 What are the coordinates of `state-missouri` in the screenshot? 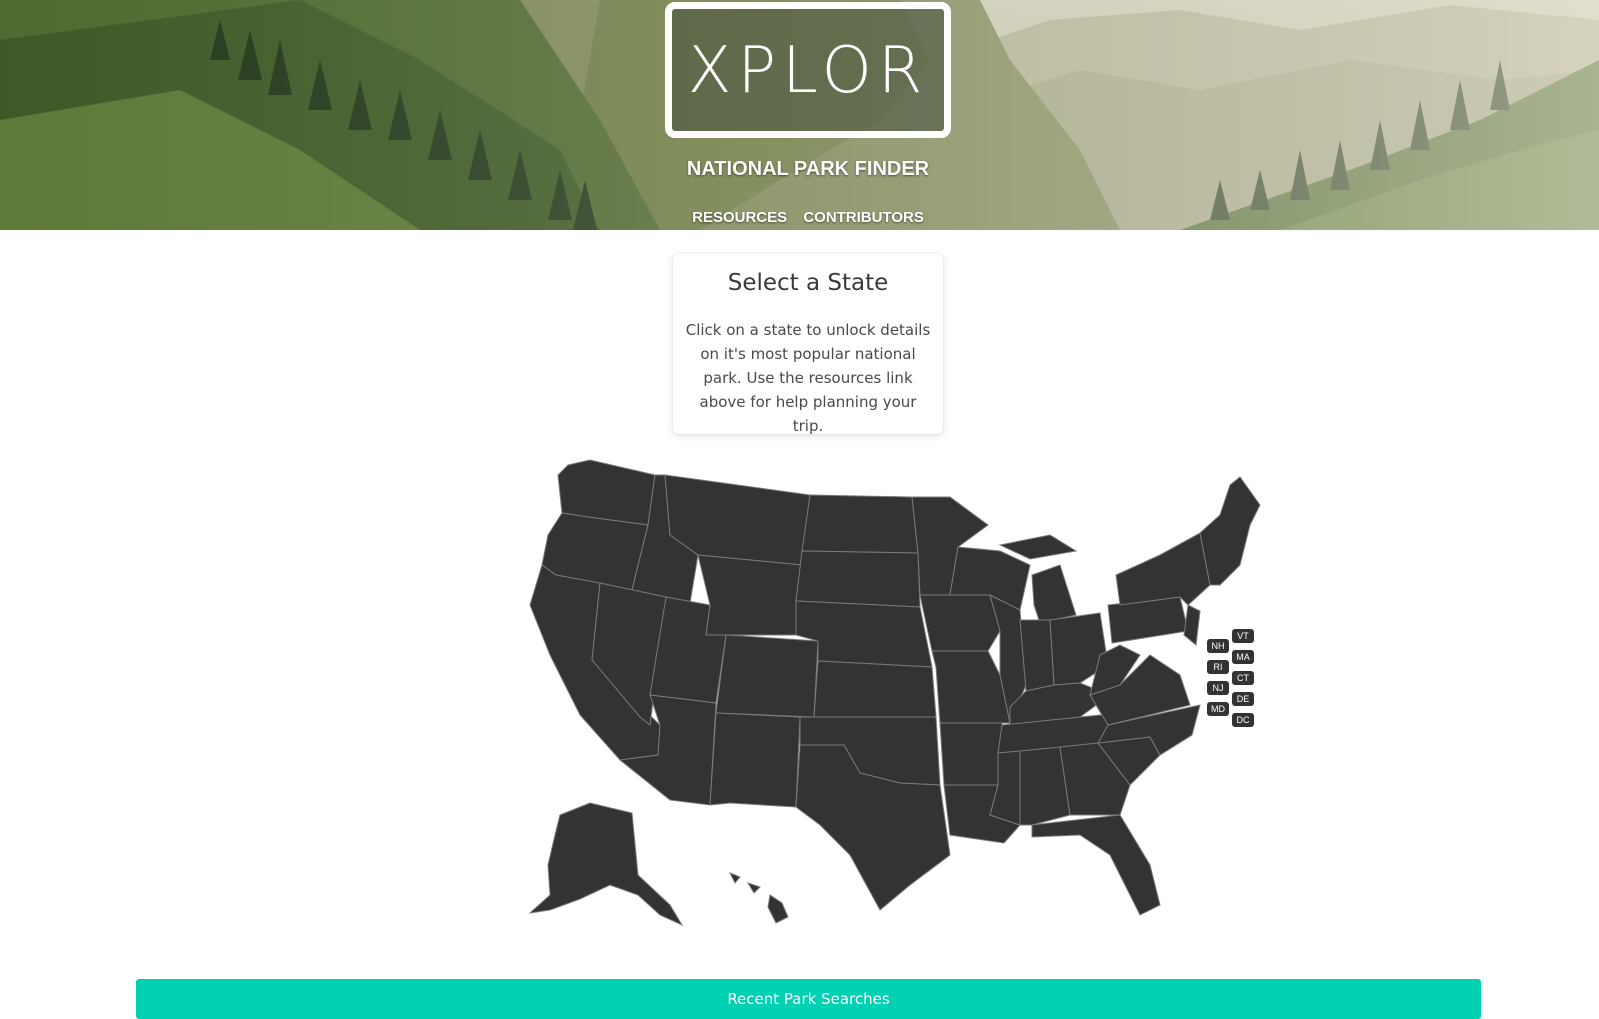 It's located at (971, 687).